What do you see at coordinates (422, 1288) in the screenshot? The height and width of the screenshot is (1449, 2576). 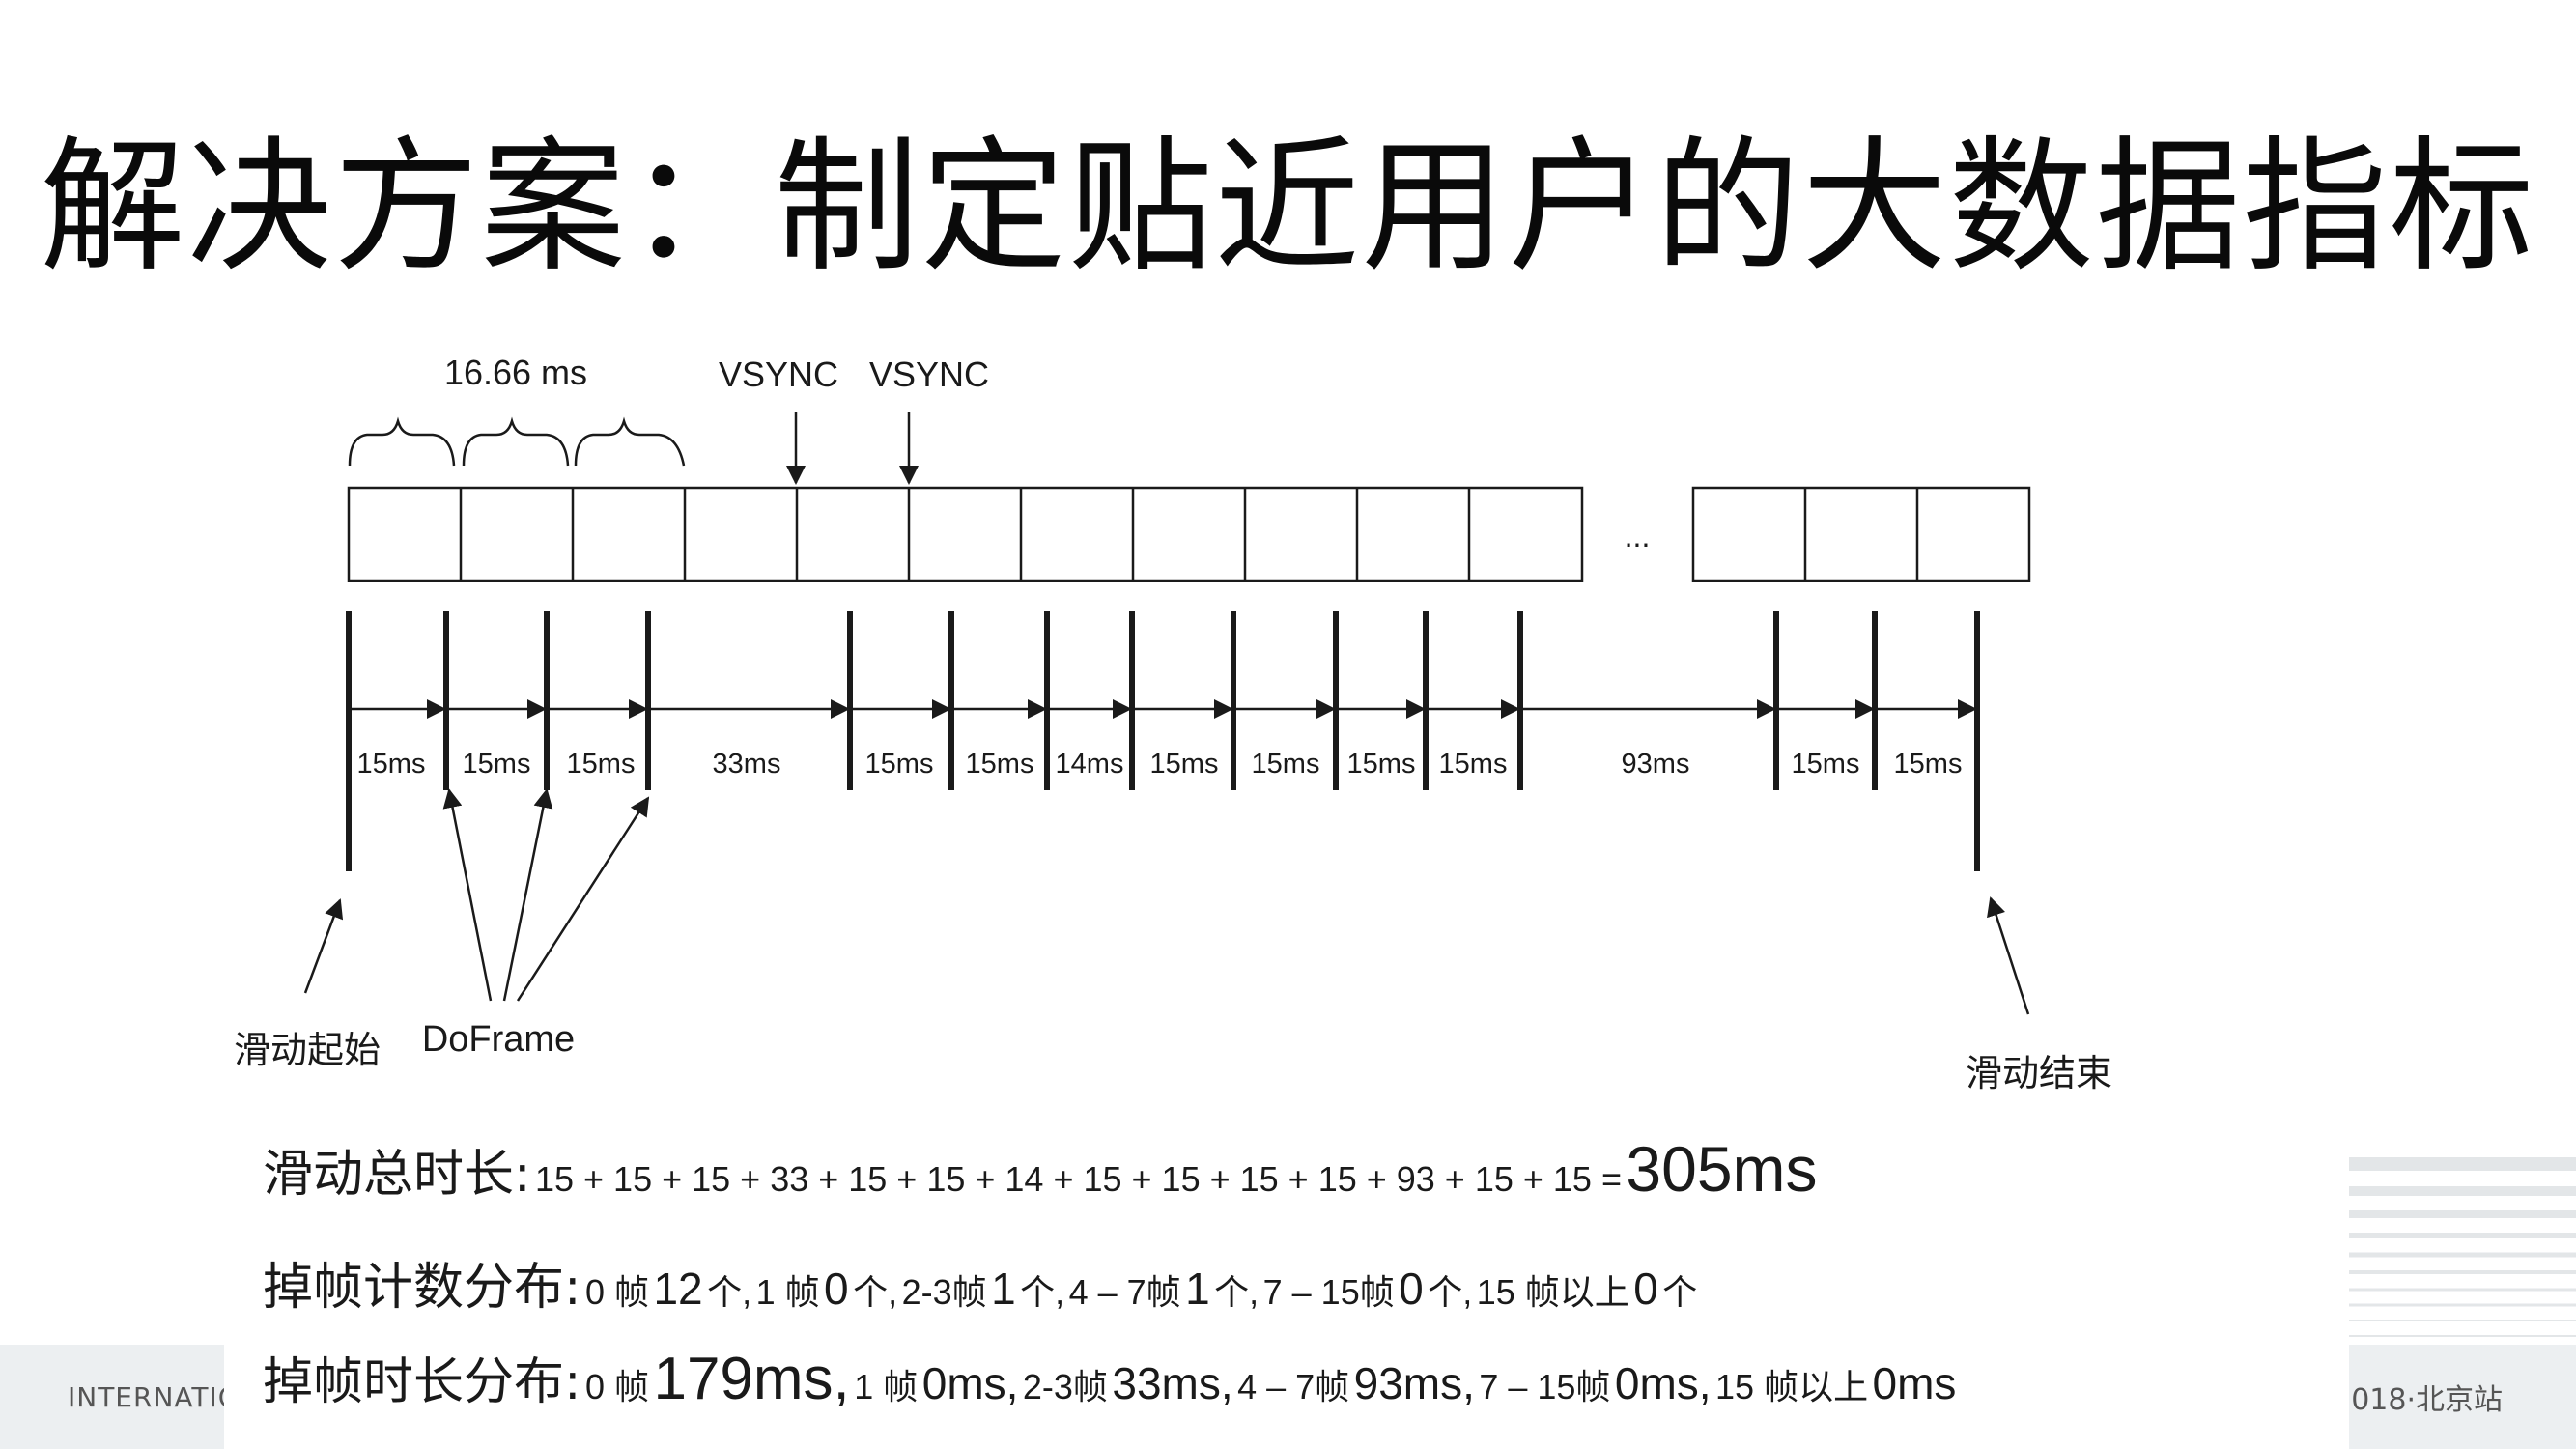 I see `drop-count-label: 掉帧计数分布:` at bounding box center [422, 1288].